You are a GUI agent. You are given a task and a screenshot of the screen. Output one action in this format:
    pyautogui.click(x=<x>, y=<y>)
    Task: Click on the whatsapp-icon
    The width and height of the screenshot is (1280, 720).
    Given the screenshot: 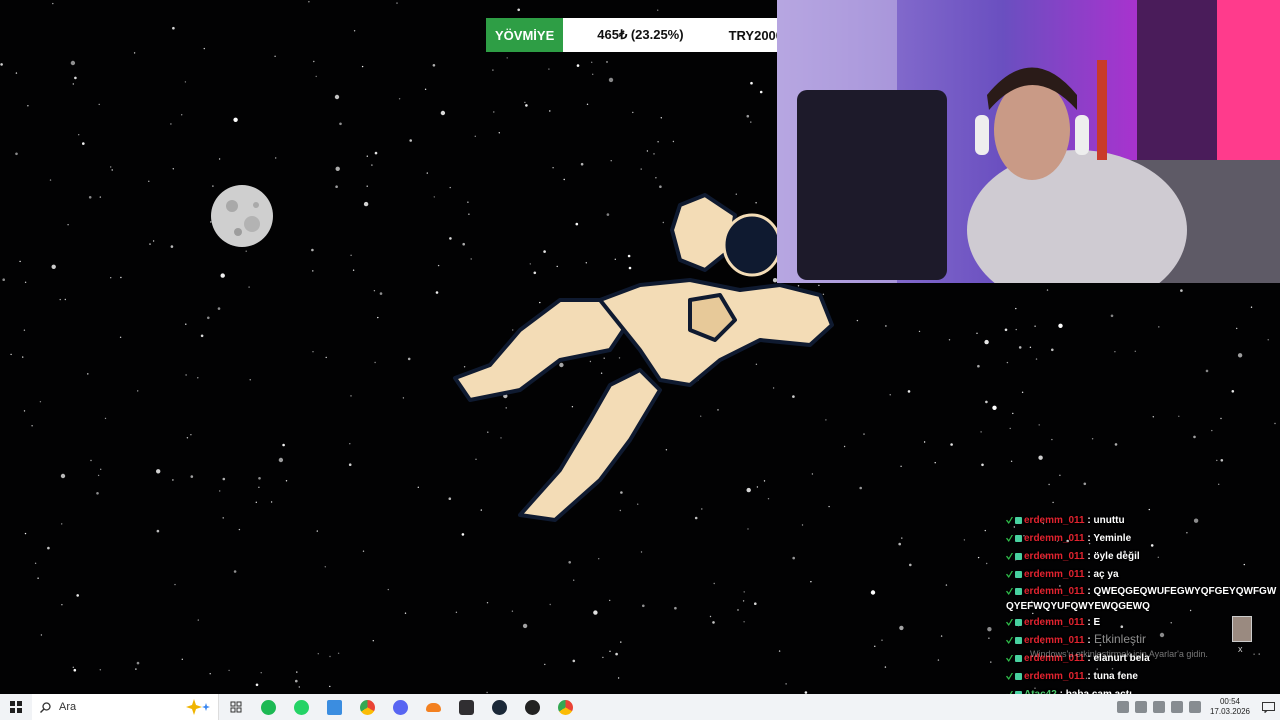 What is the action you would take?
    pyautogui.click(x=301, y=707)
    